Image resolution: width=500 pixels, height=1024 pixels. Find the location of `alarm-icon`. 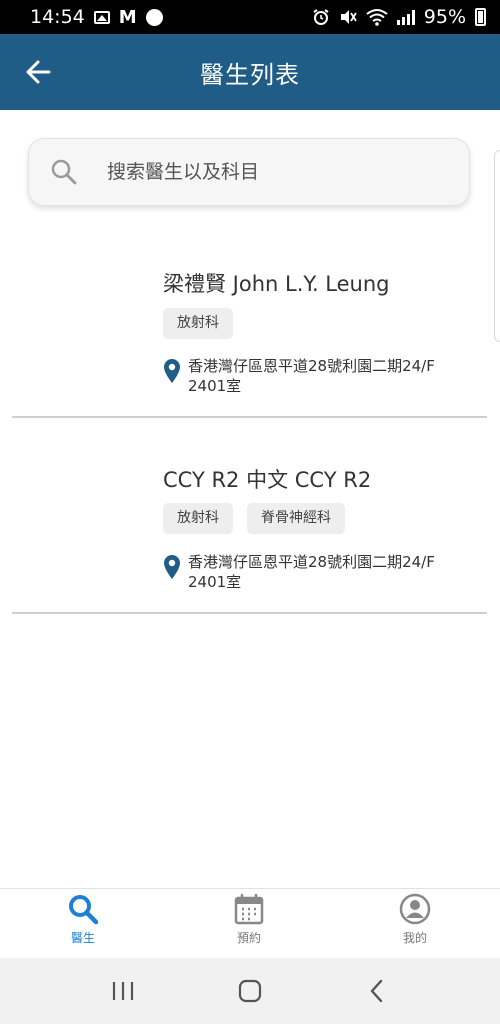

alarm-icon is located at coordinates (321, 17).